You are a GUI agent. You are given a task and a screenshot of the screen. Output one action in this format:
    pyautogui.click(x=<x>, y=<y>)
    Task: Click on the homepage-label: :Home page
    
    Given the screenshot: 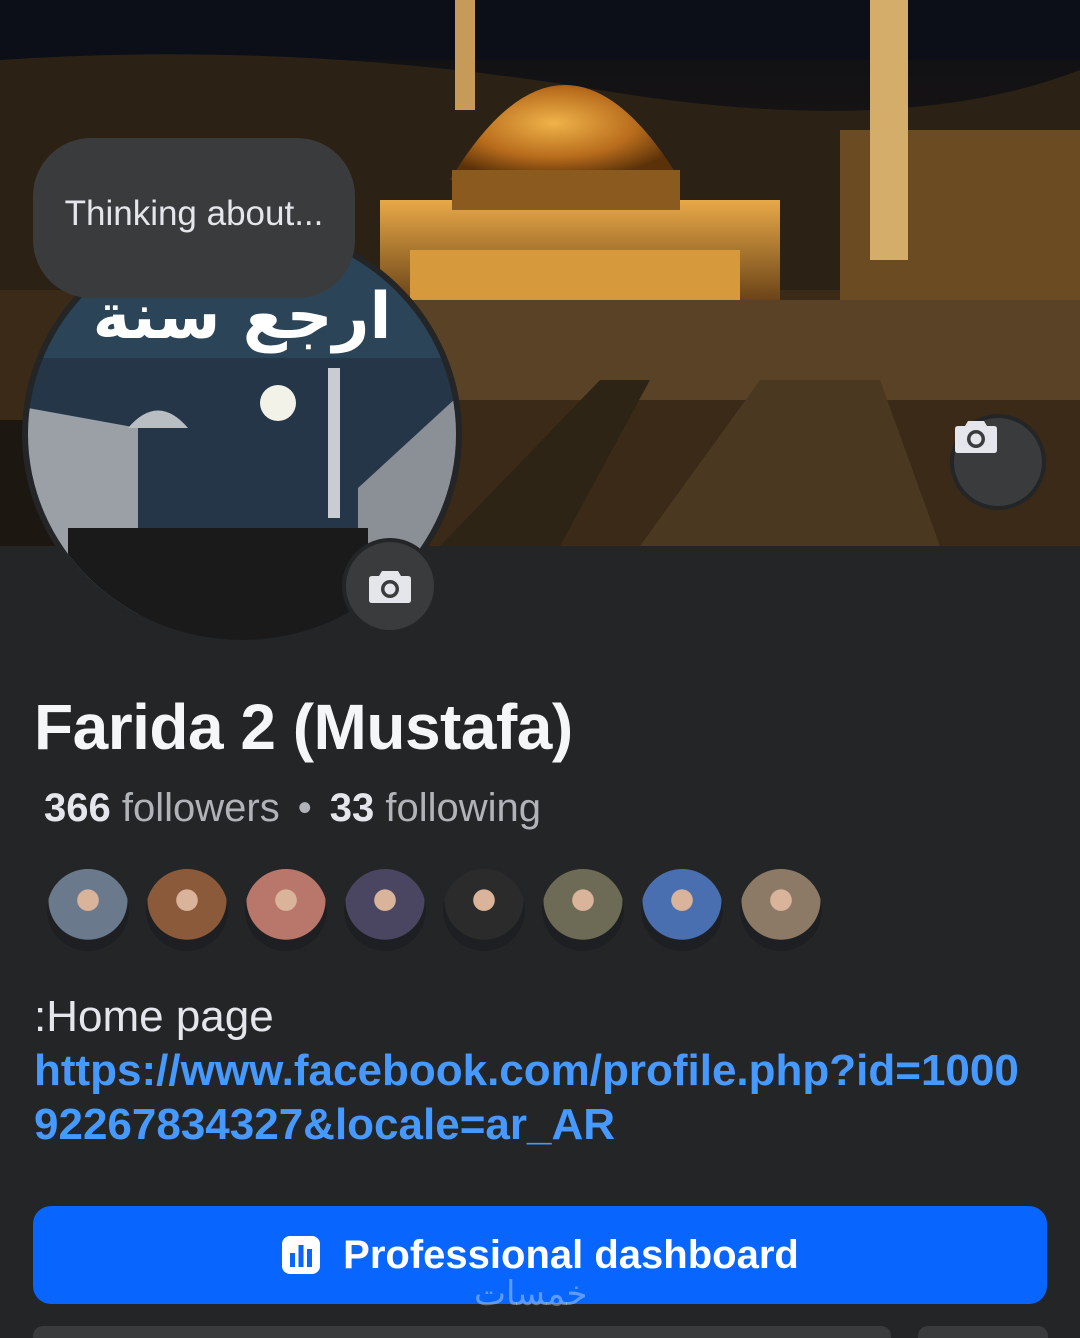 What is the action you would take?
    pyautogui.click(x=154, y=1016)
    